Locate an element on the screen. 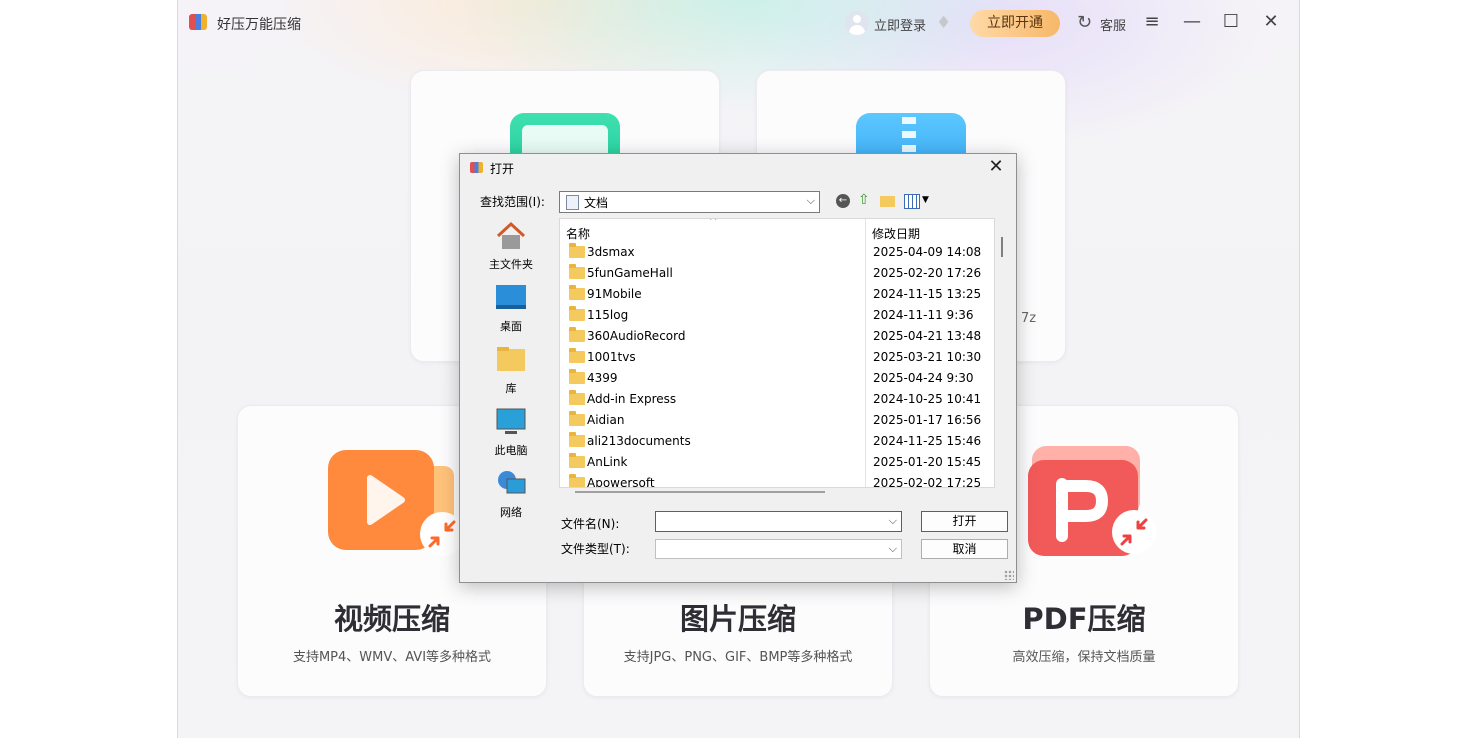 This screenshot has width=1476, height=738. list-item: Aidian 2025-01-17 16:56 is located at coordinates (770, 421).